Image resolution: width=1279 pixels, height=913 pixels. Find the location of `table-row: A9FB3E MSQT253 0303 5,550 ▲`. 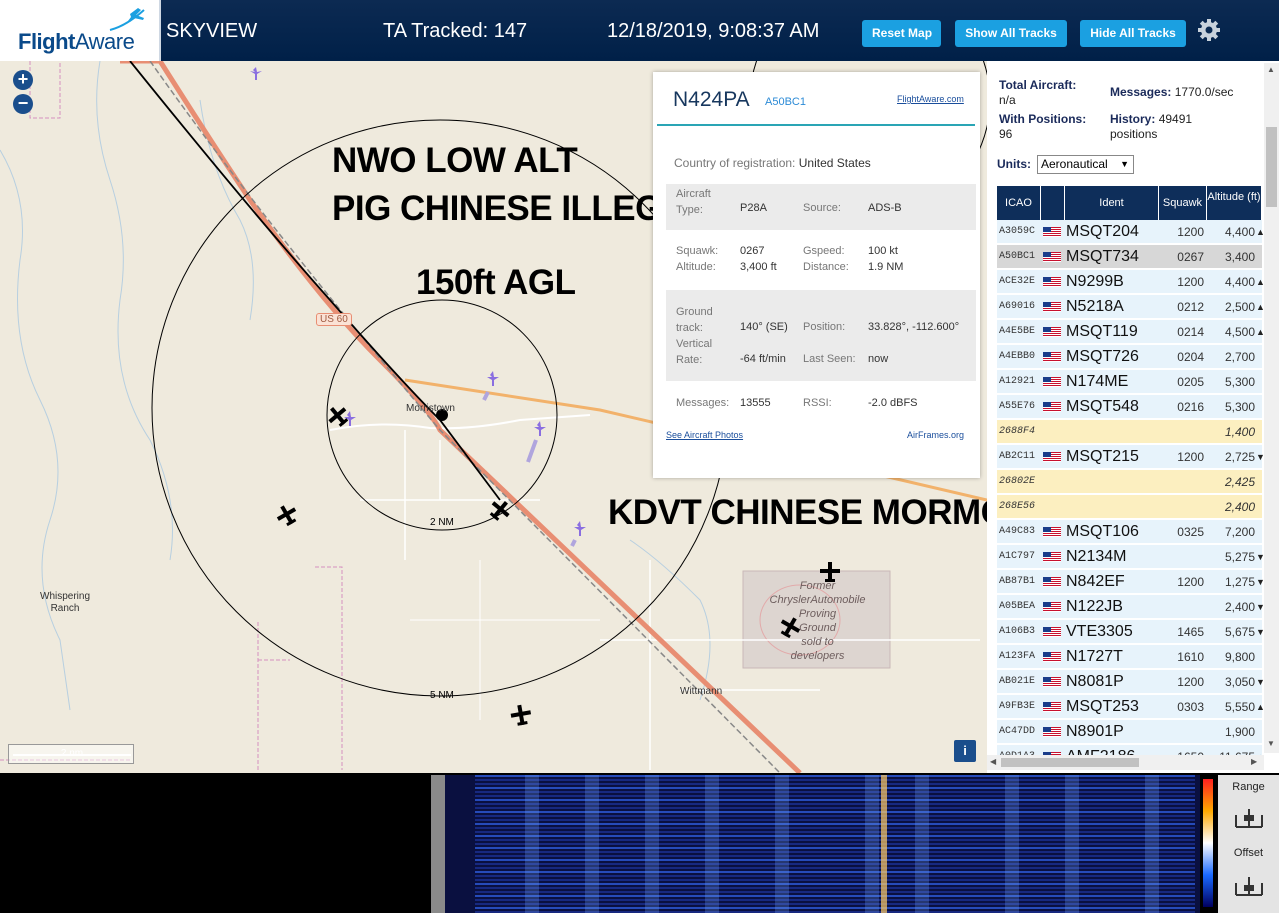

table-row: A9FB3E MSQT253 0303 5,550 ▲ is located at coordinates (1131, 707).